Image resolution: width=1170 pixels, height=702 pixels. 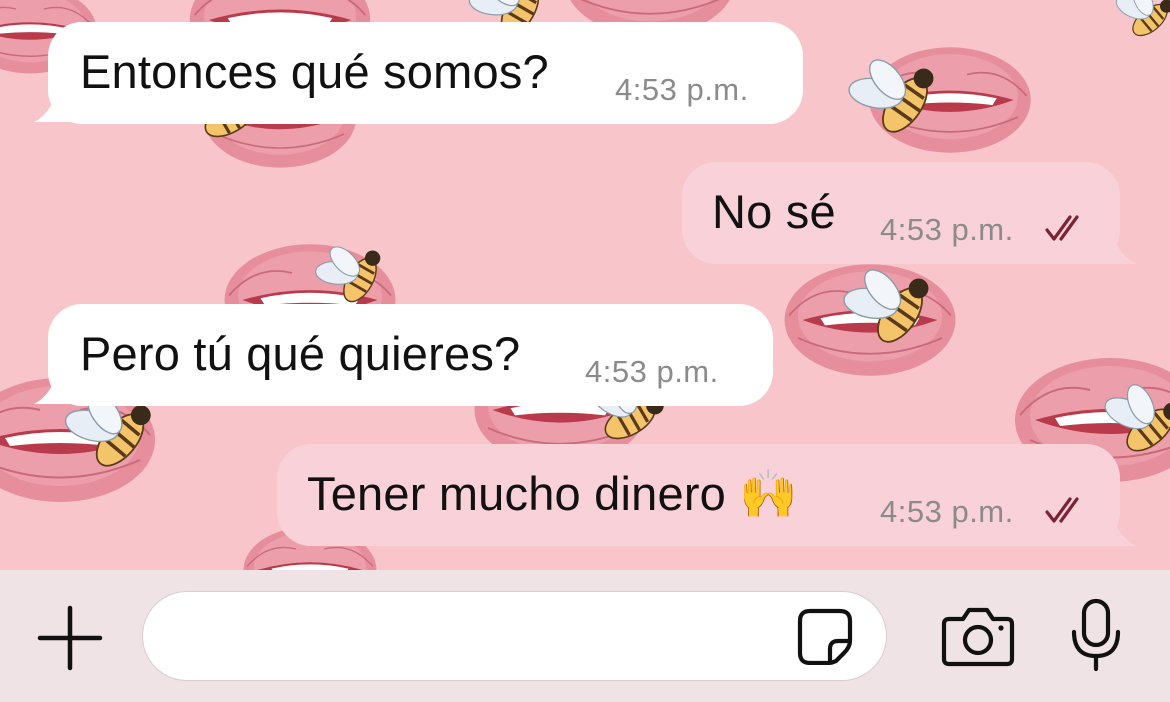 I want to click on message-text: Entonces qué somos?, so click(x=314, y=71).